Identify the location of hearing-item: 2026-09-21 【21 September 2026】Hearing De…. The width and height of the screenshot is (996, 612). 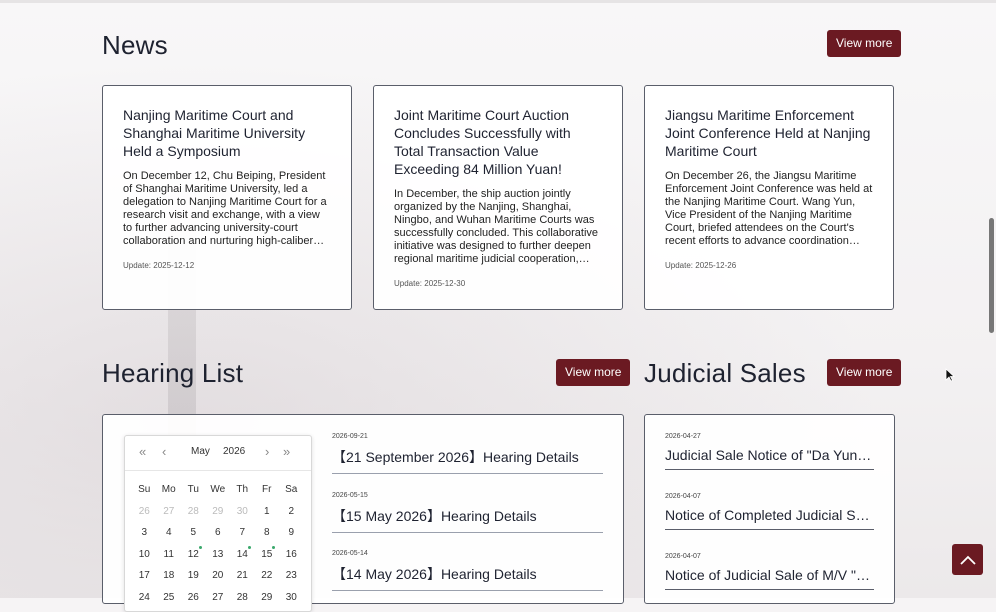
(467, 453).